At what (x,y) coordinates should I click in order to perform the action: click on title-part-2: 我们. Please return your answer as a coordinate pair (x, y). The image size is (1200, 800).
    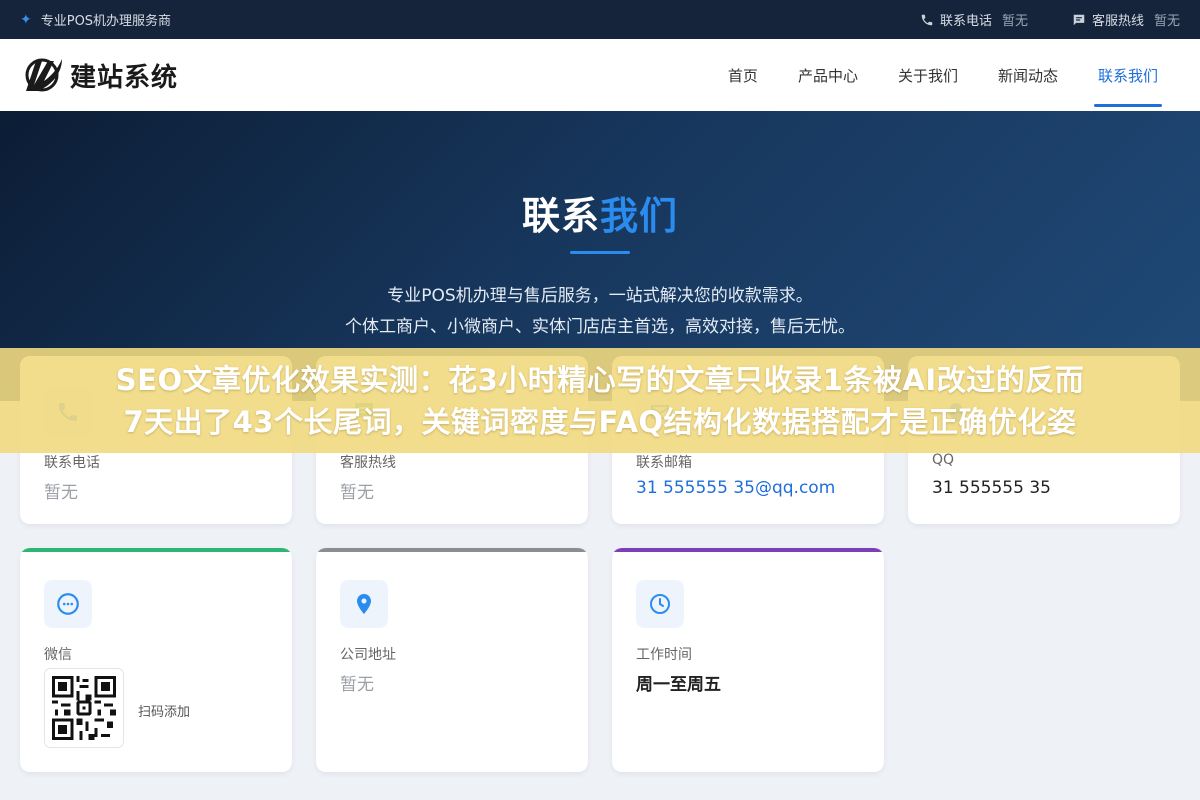
    Looking at the image, I should click on (639, 216).